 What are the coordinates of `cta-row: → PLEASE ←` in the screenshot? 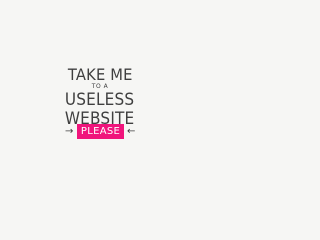 It's located at (100, 132).